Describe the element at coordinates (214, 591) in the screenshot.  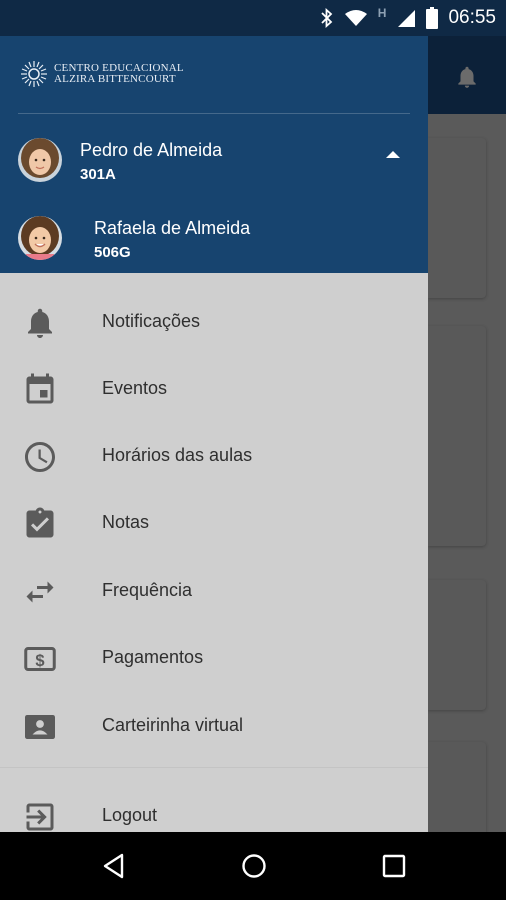
I see `menu-item-frequencia: Frequência` at that location.